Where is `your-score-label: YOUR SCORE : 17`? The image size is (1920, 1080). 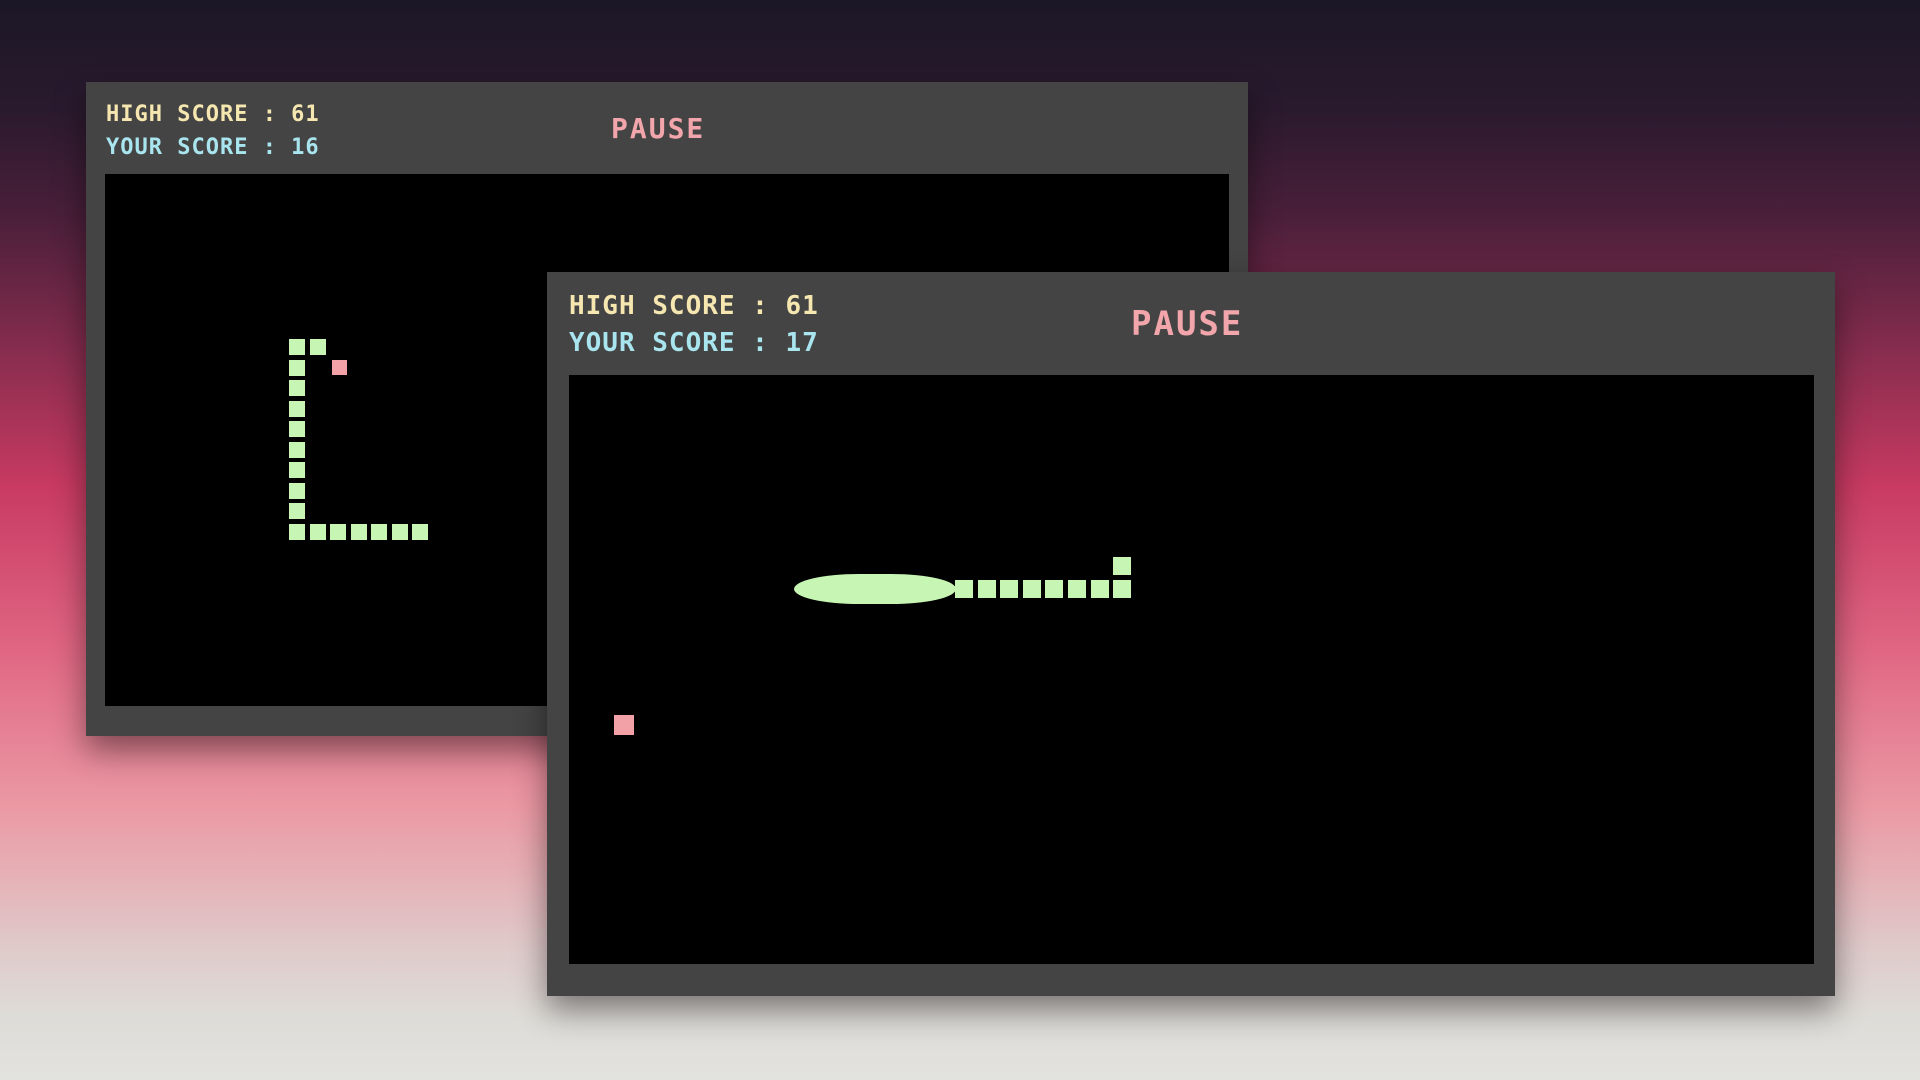
your-score-label: YOUR SCORE : 17 is located at coordinates (694, 343).